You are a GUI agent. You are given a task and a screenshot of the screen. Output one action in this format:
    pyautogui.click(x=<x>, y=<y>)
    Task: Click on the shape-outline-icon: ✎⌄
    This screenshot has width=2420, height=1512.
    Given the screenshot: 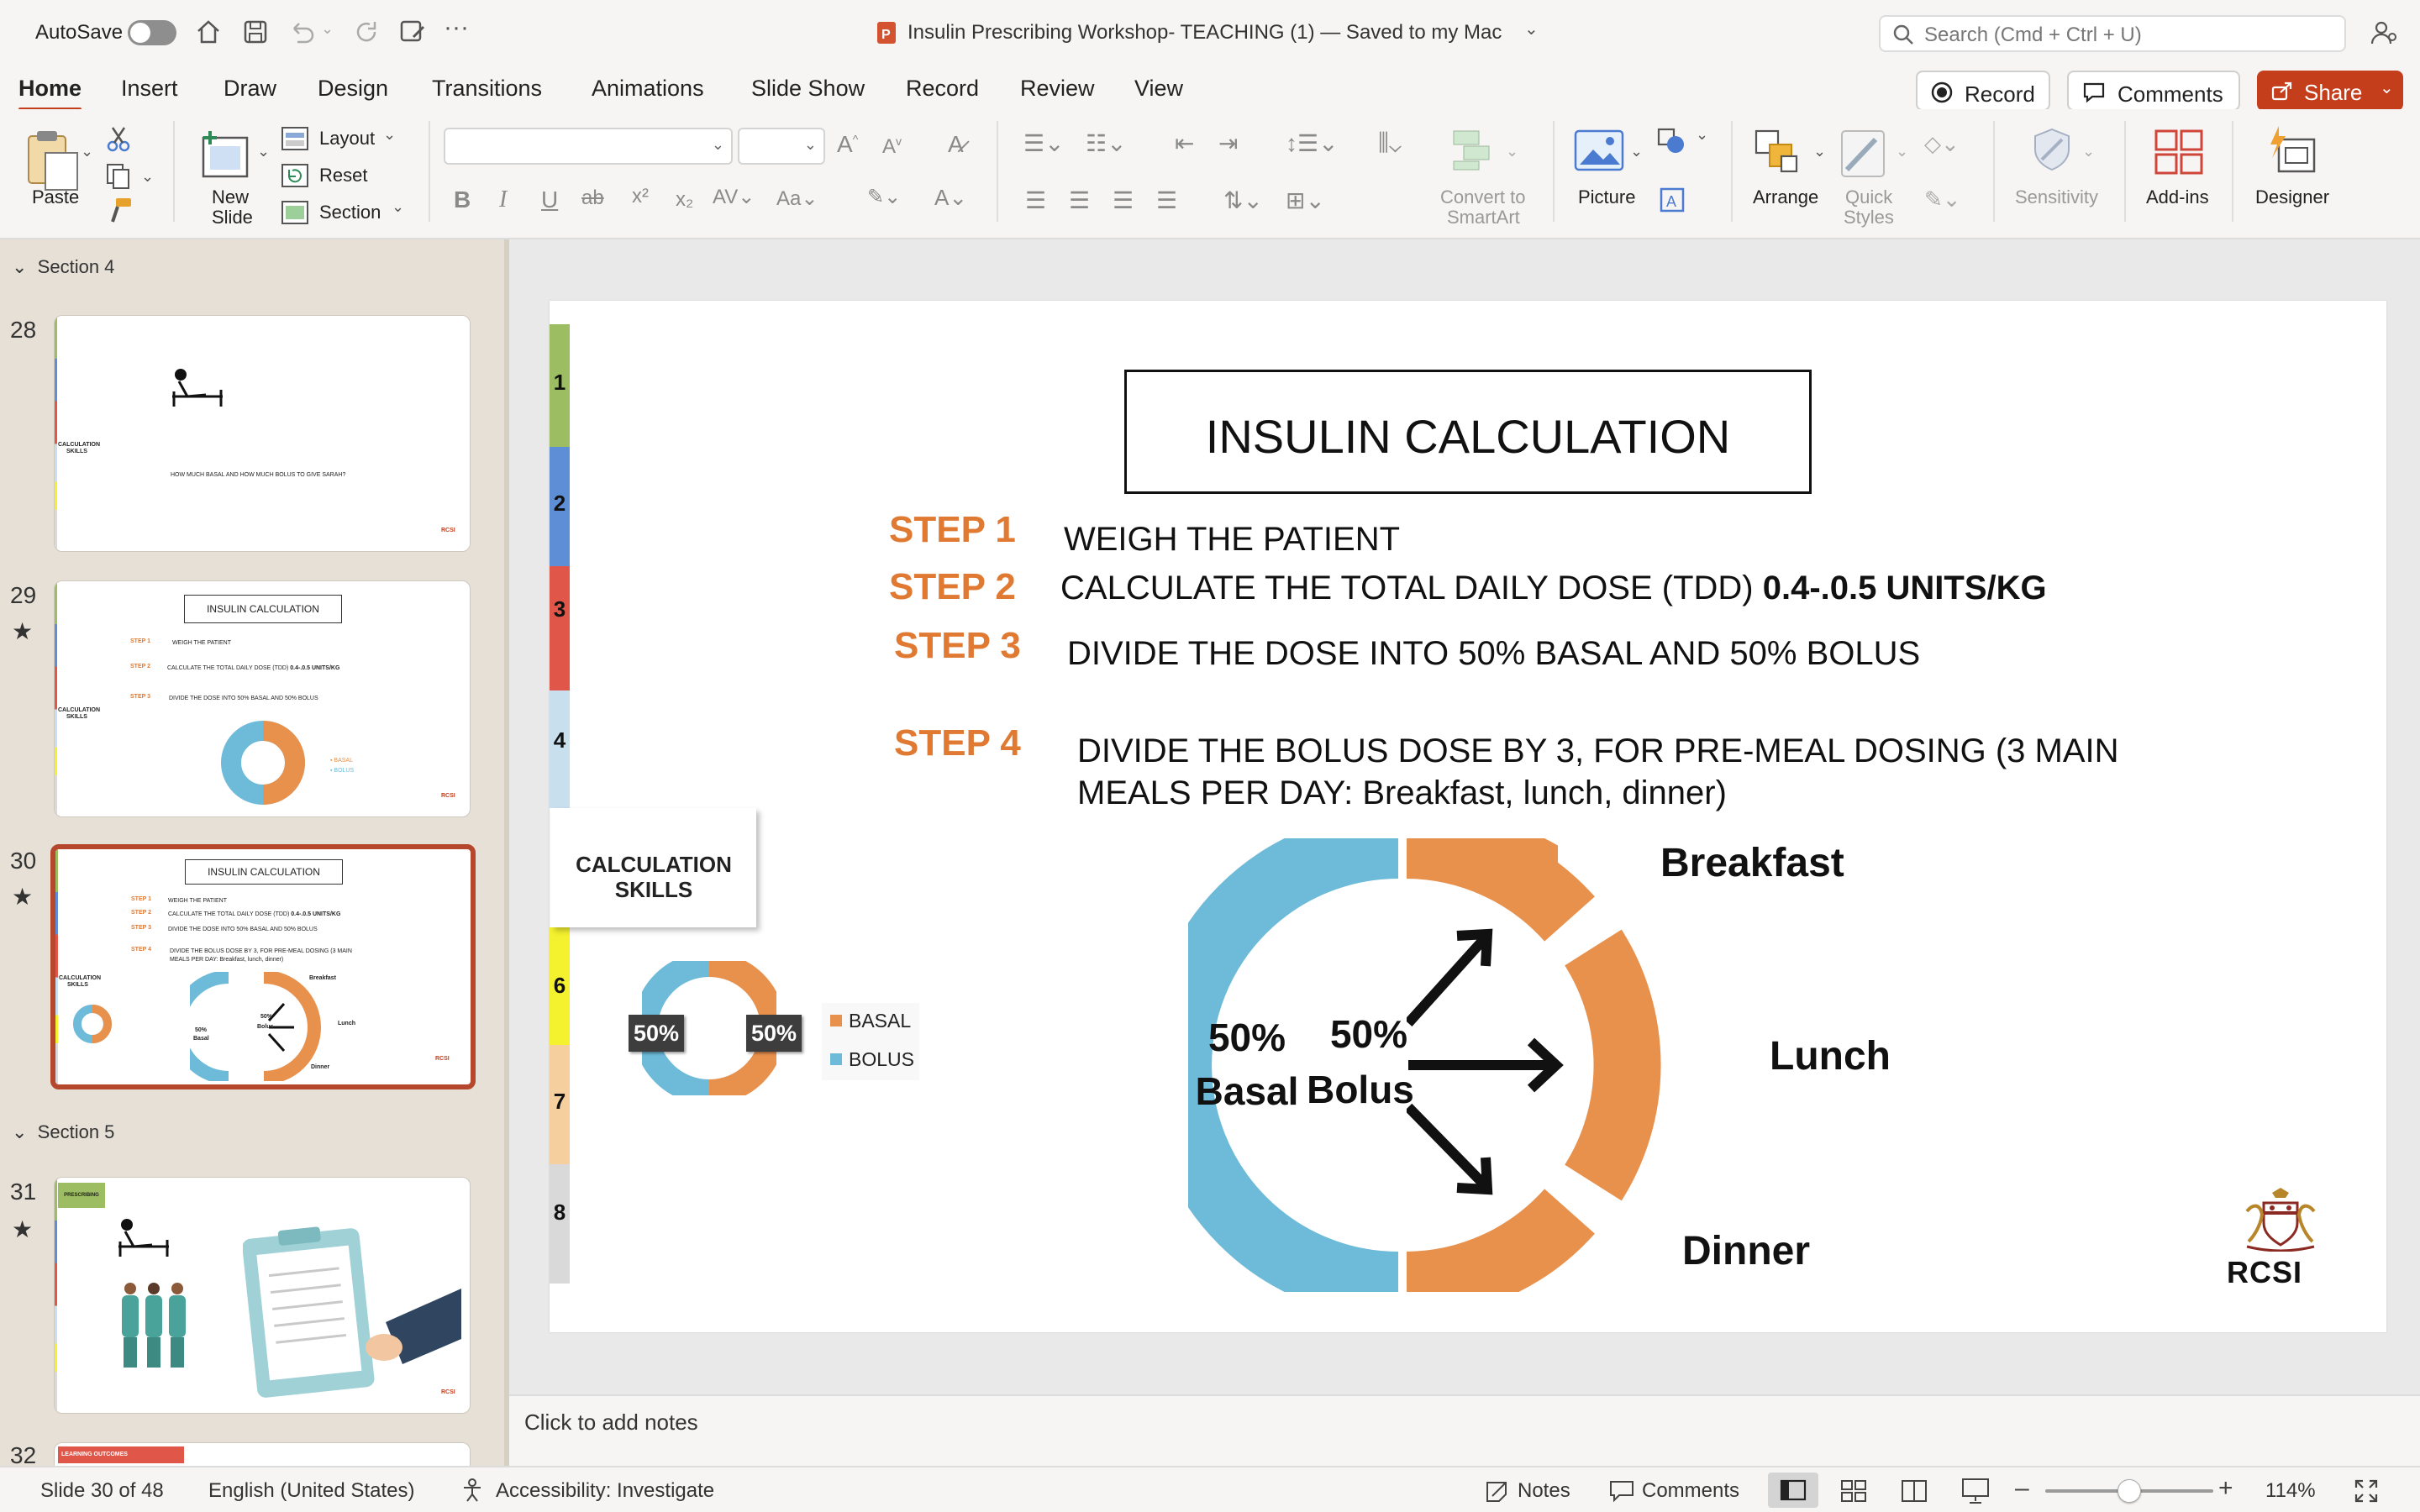 What is the action you would take?
    pyautogui.click(x=1942, y=199)
    